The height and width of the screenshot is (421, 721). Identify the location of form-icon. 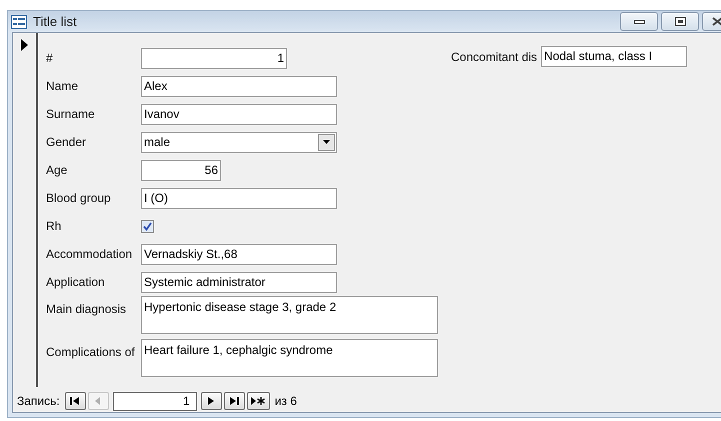
(19, 21).